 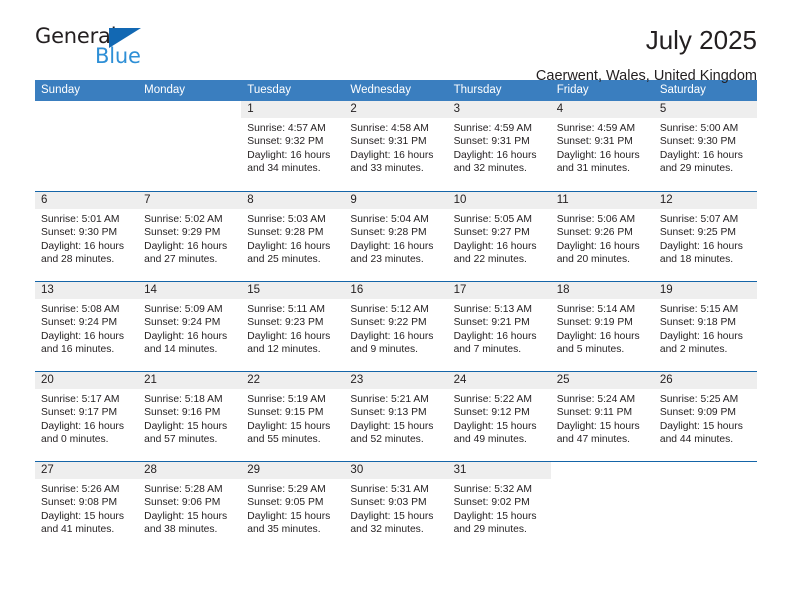 I want to click on daynum-strip: 10, so click(x=499, y=200).